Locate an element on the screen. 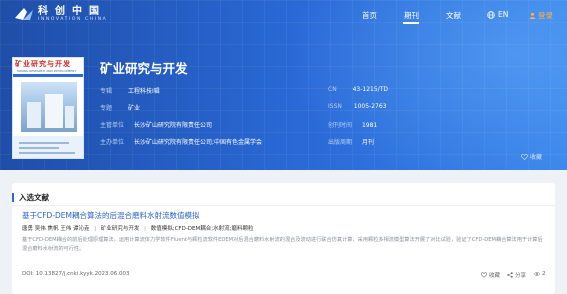 This screenshot has height=294, width=567. meta-value: 1981 is located at coordinates (369, 125).